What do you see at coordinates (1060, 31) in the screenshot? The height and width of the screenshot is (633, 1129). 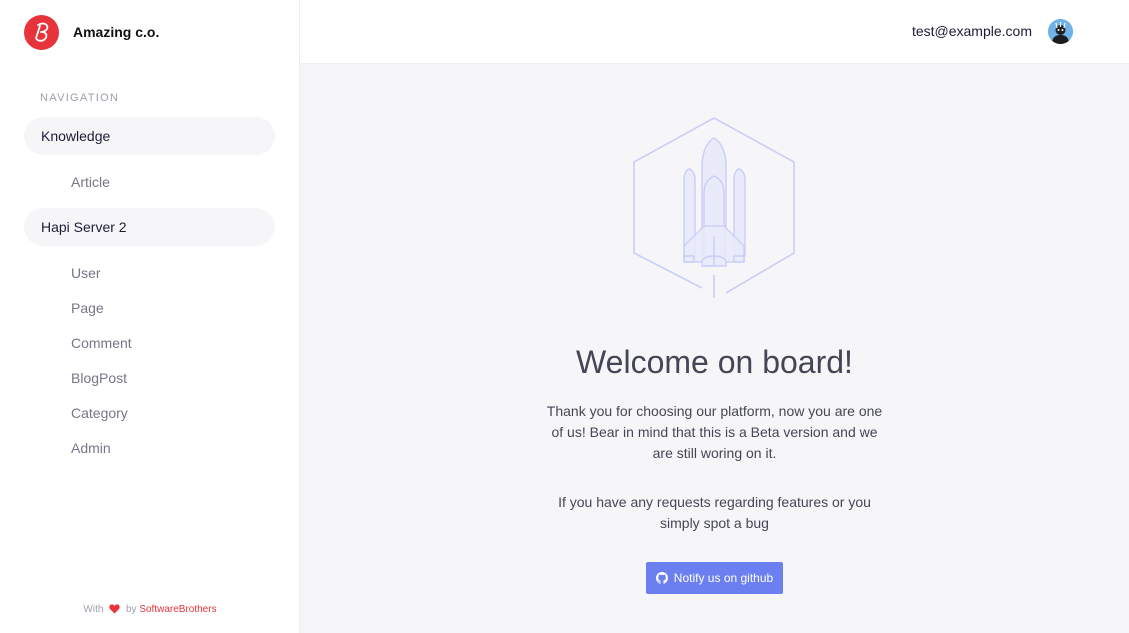 I see `user-avatar-icon` at bounding box center [1060, 31].